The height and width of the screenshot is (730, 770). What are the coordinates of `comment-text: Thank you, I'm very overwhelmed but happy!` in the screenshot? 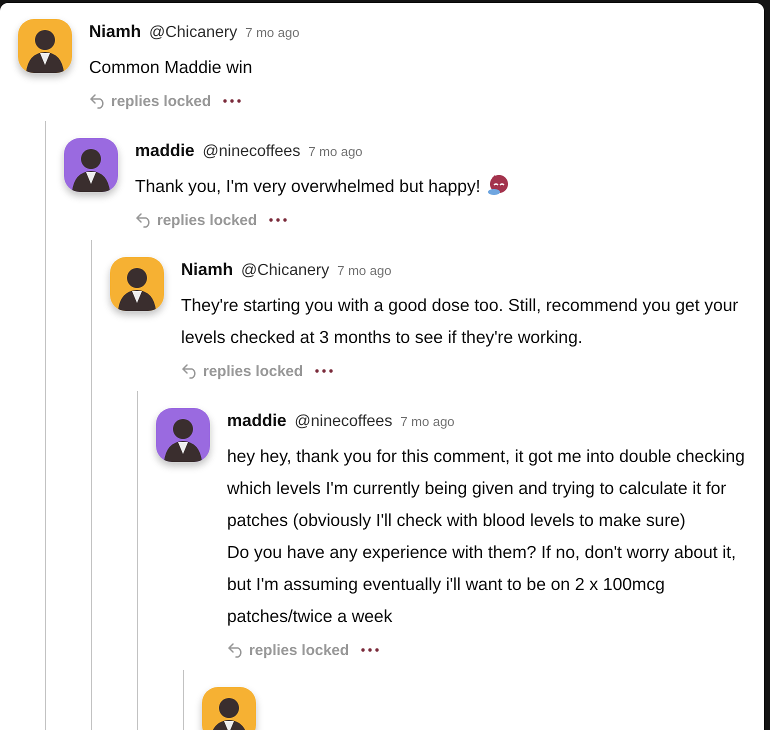 It's located at (449, 186).